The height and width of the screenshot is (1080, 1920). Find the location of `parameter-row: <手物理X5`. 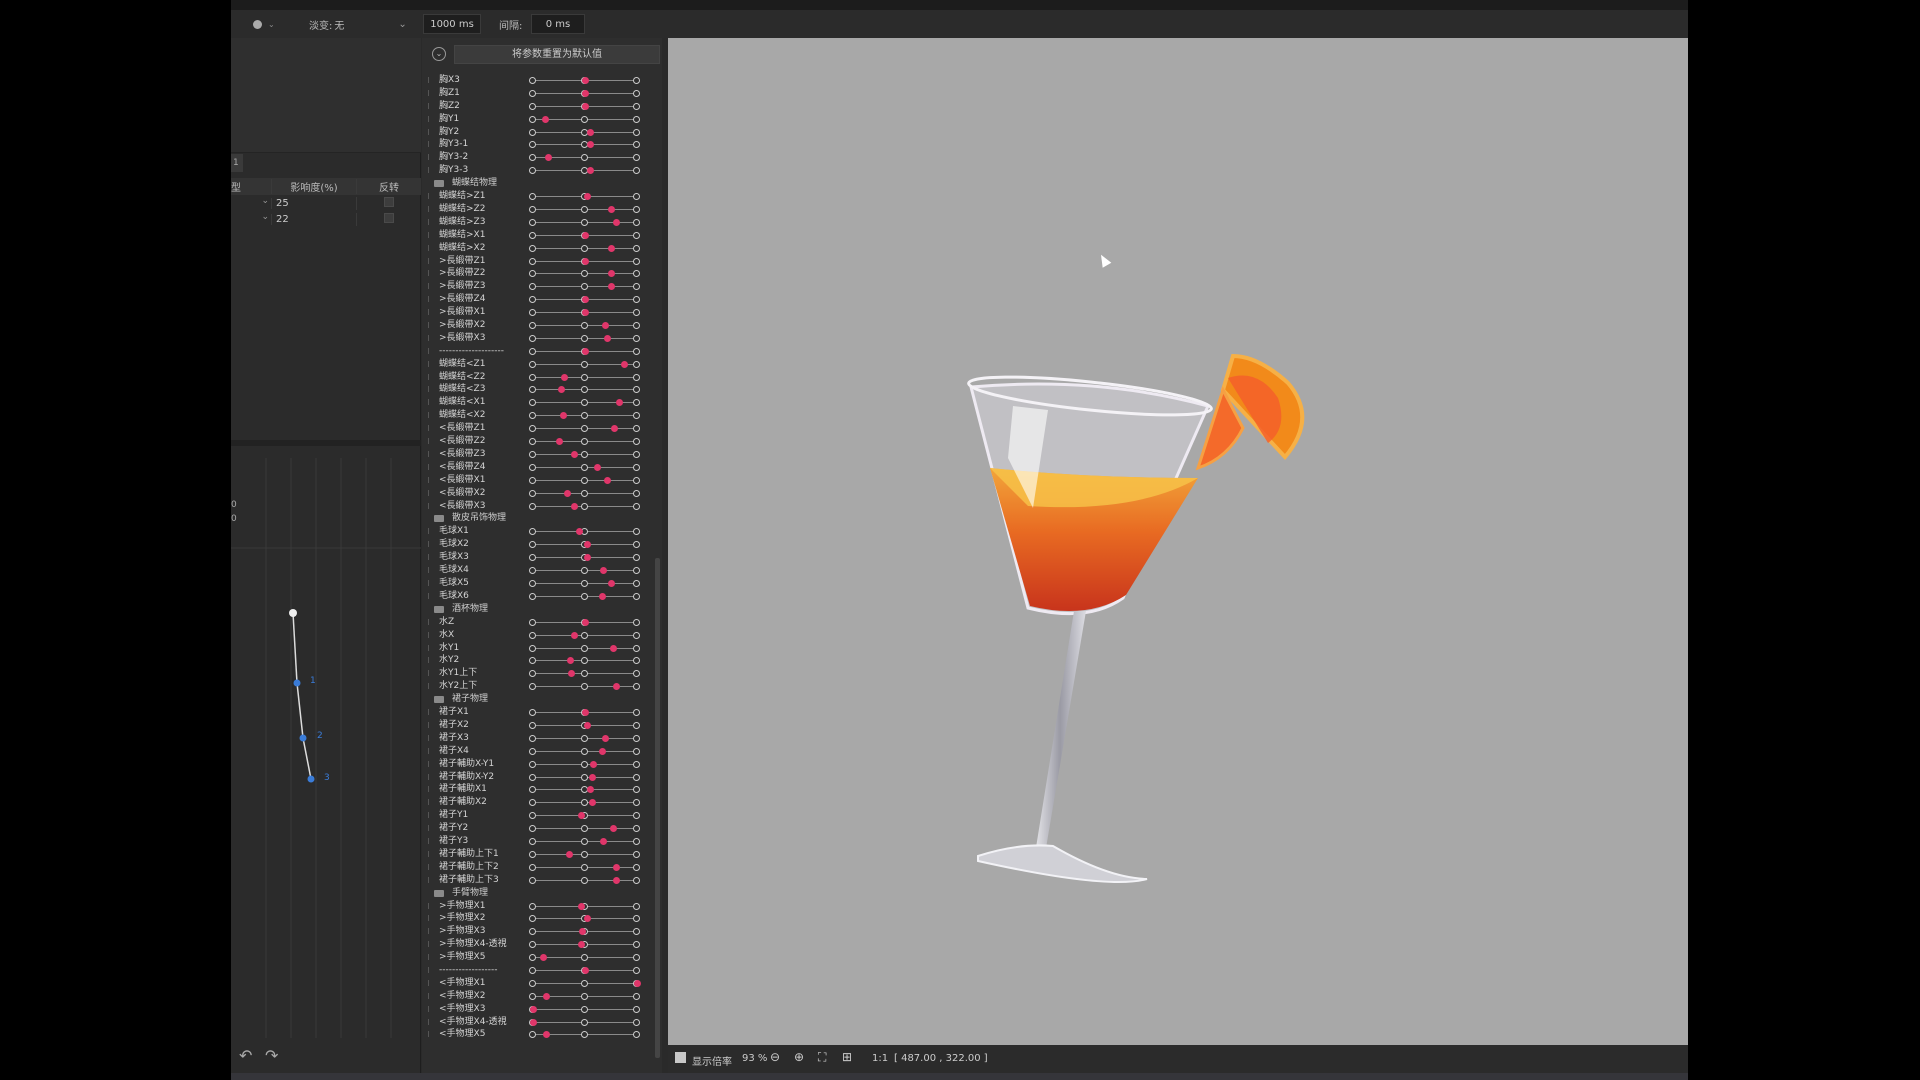

parameter-row: <手物理X5 is located at coordinates (542, 1034).